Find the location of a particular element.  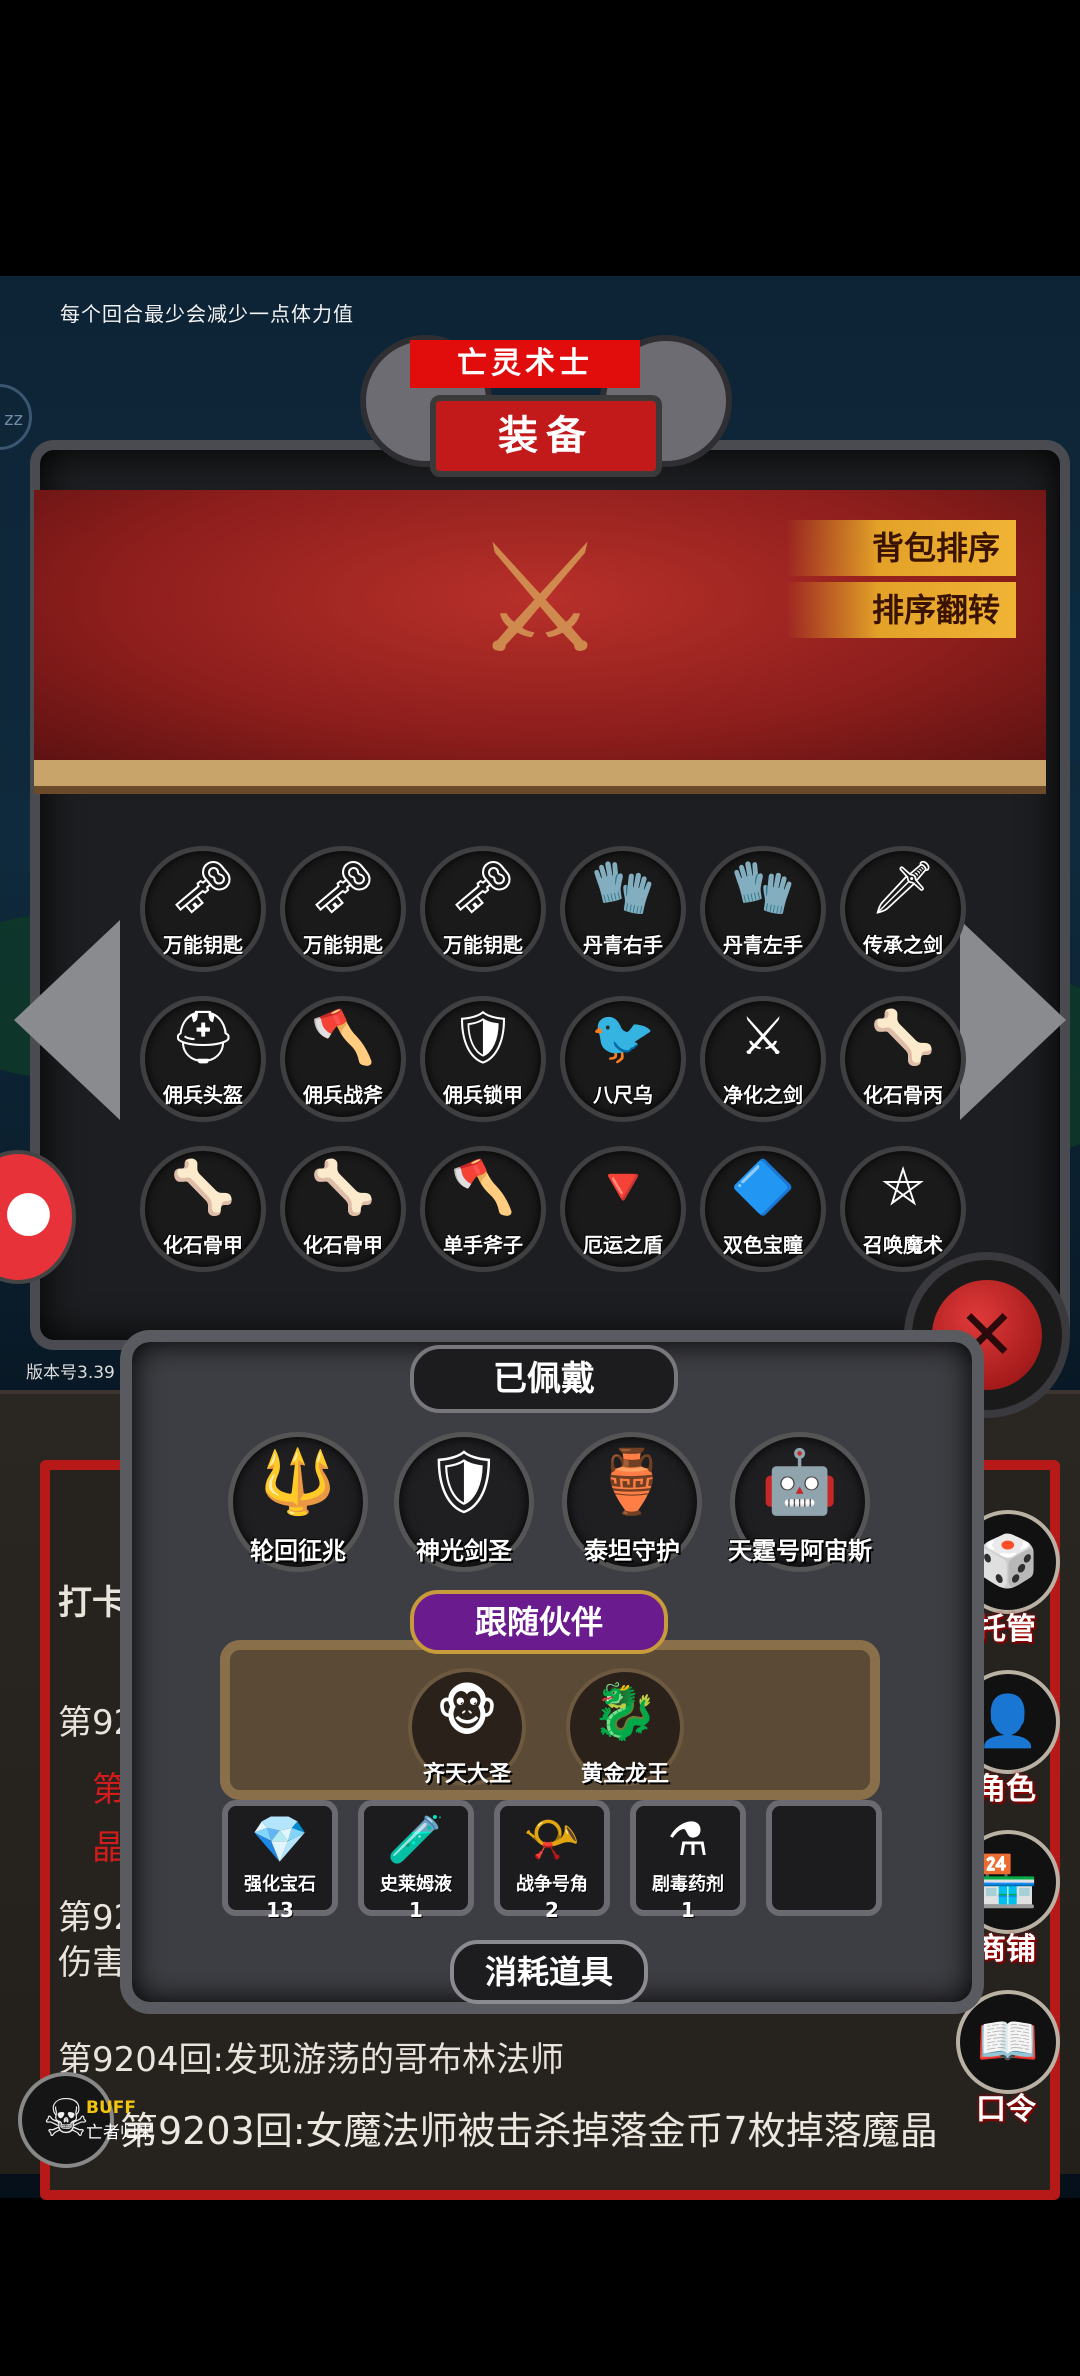

log-line: 第9203回:女魔法师被击杀掉落金币7枚掉落魔晶 is located at coordinates (529, 2131).